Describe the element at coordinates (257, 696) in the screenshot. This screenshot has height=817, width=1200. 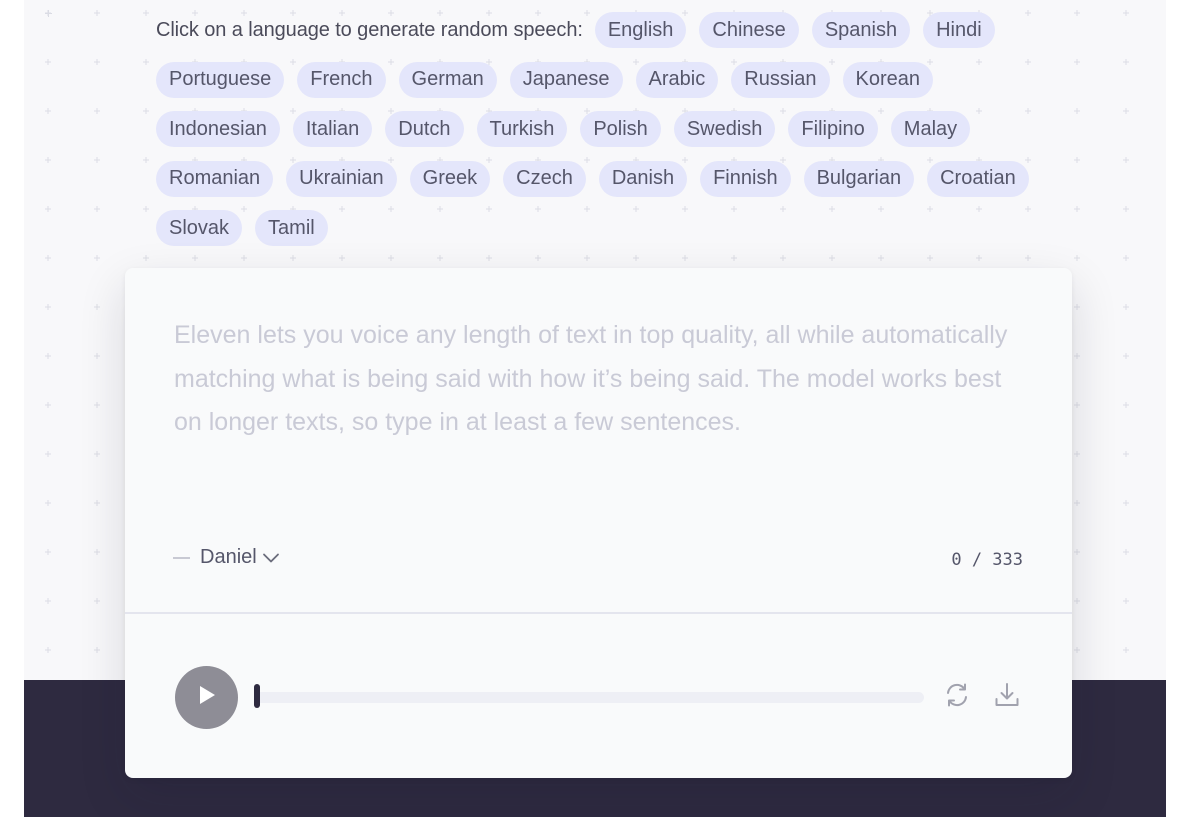
I see `audio-progress-handle` at that location.